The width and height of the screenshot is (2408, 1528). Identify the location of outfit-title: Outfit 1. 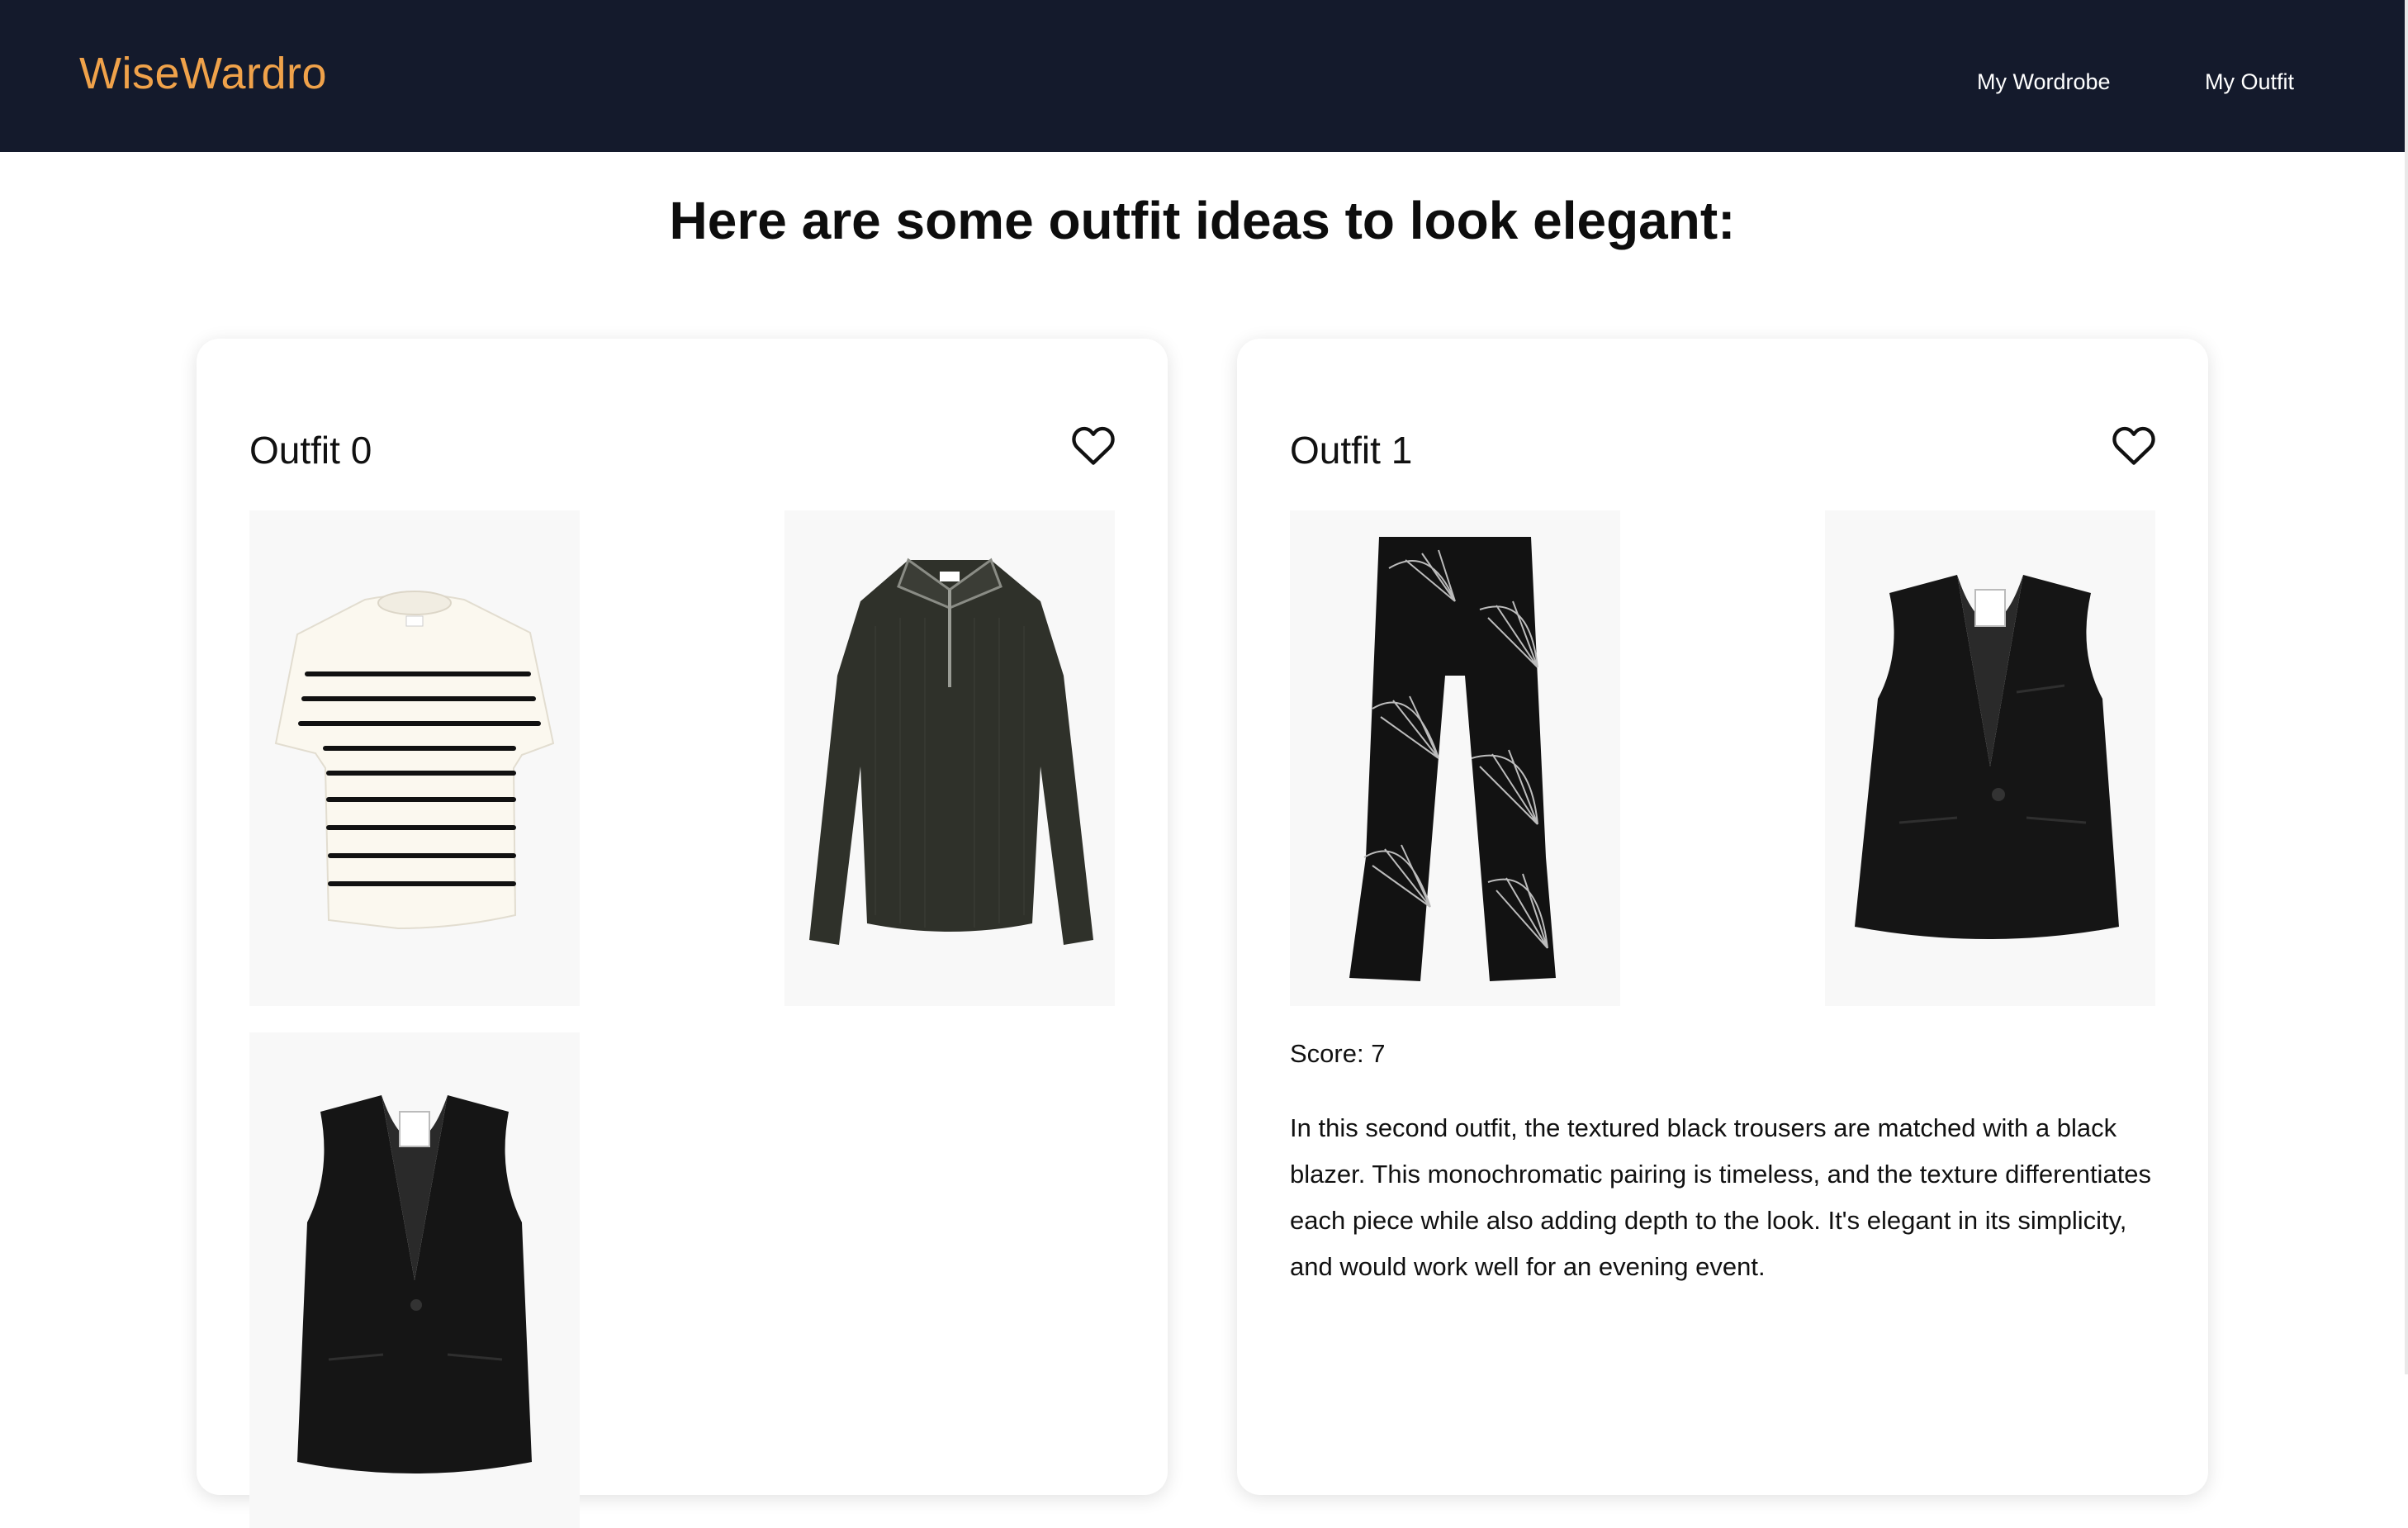
(1351, 451).